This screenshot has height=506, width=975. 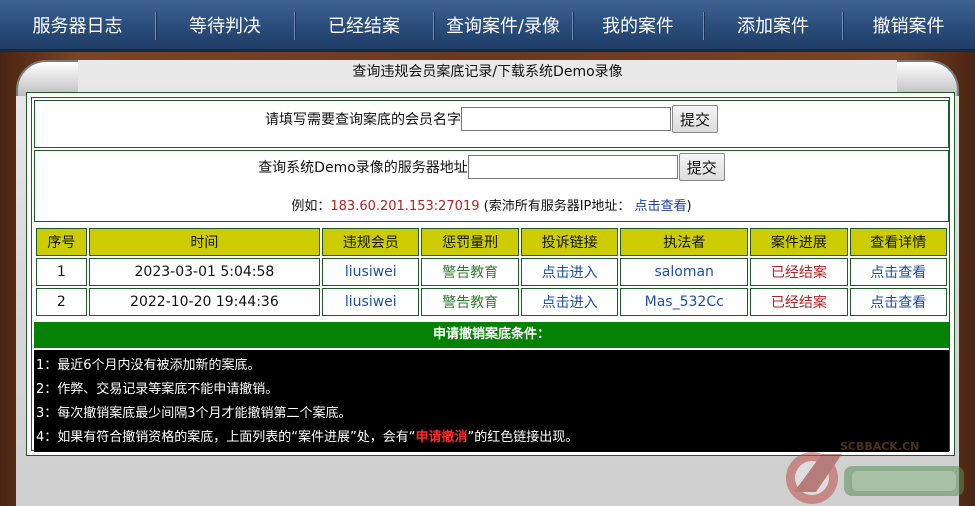 I want to click on example-prefix: 例如：, so click(x=311, y=206).